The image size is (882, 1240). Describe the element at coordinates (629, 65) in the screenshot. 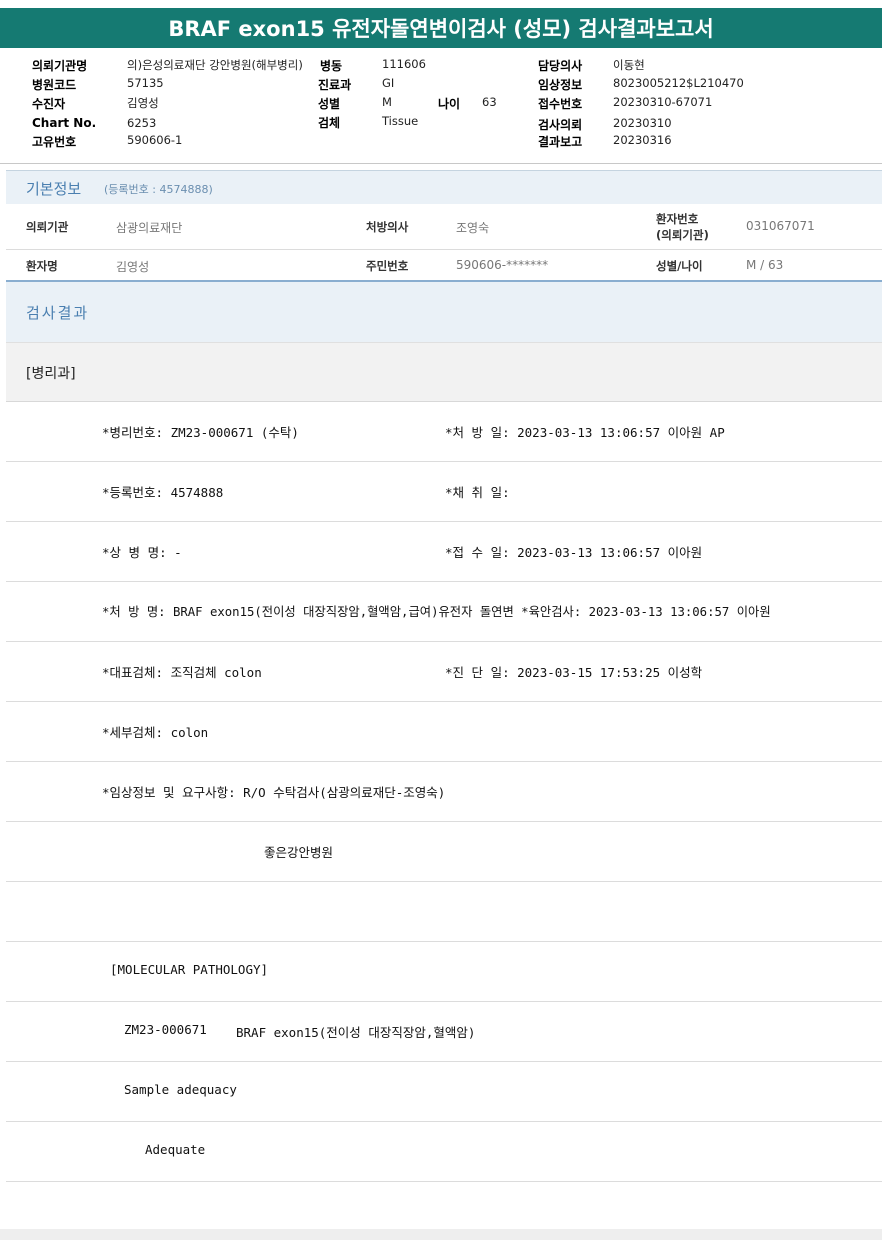

I see `doctor-value: 이동현` at that location.